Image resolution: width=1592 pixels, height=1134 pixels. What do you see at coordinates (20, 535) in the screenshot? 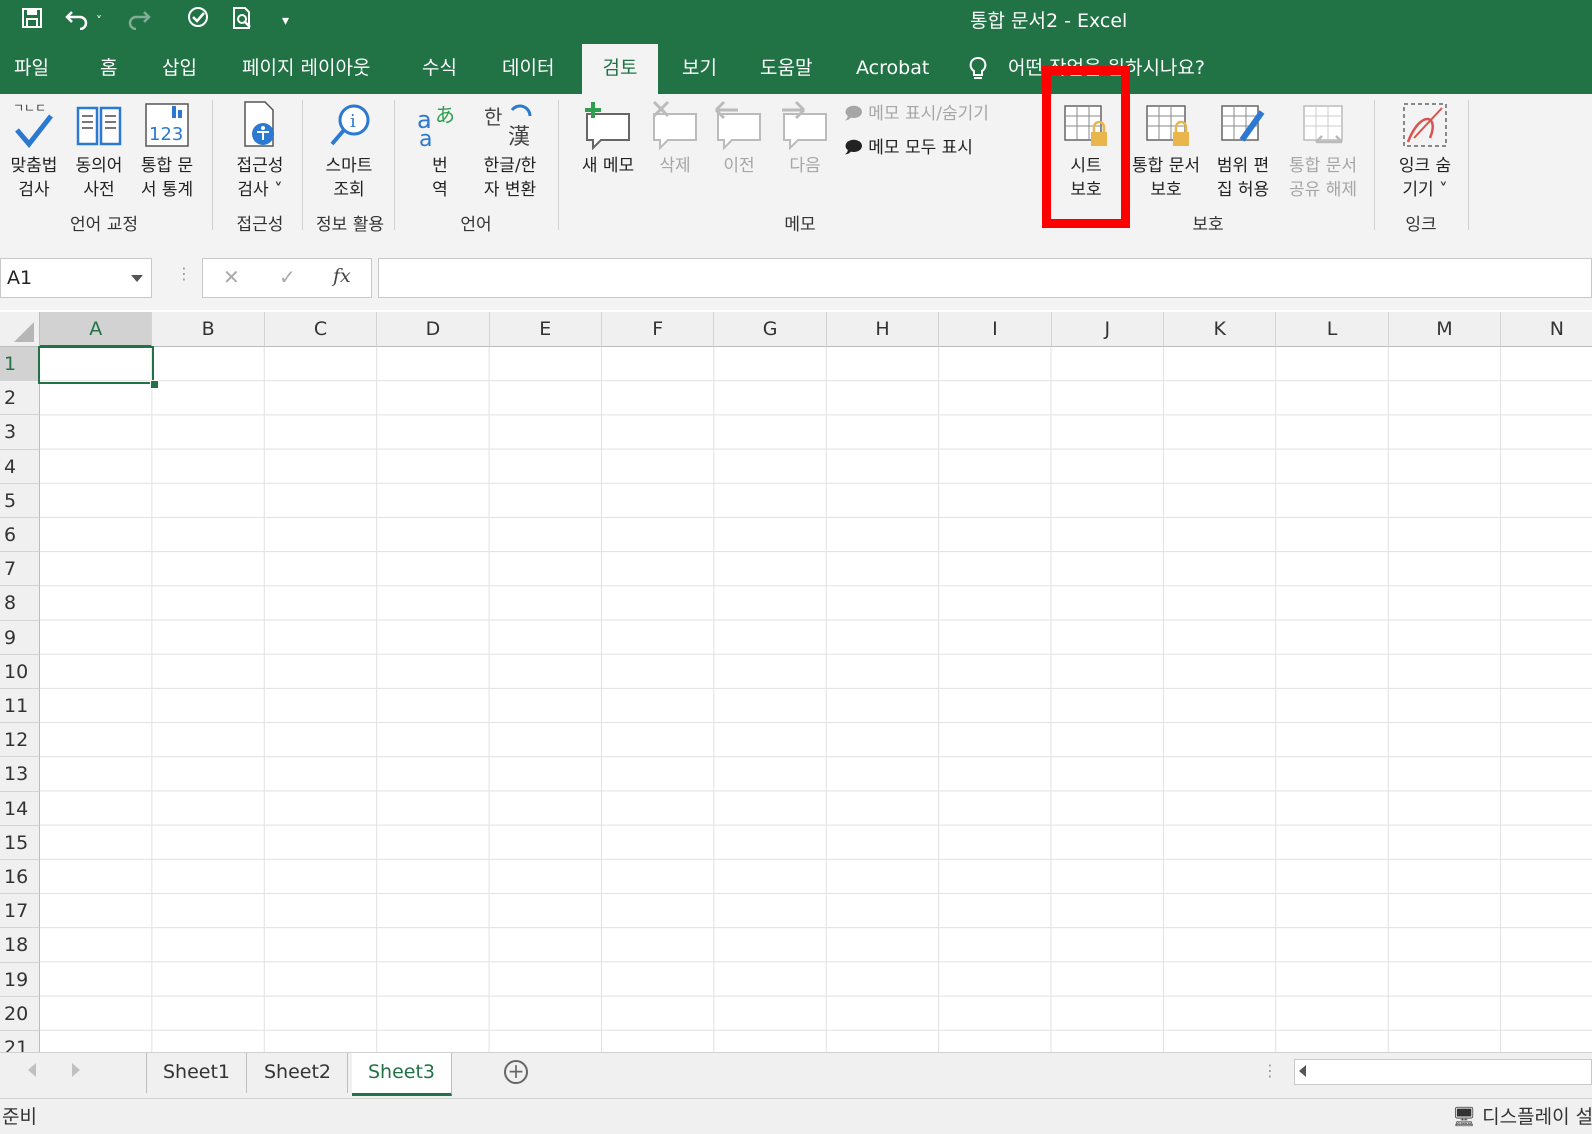
I see `row-header: 6` at bounding box center [20, 535].